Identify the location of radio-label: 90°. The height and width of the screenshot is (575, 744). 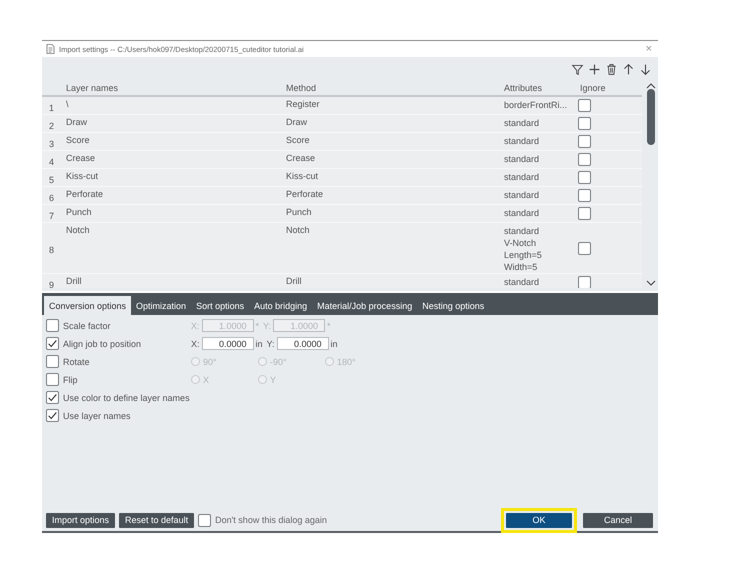
(210, 361).